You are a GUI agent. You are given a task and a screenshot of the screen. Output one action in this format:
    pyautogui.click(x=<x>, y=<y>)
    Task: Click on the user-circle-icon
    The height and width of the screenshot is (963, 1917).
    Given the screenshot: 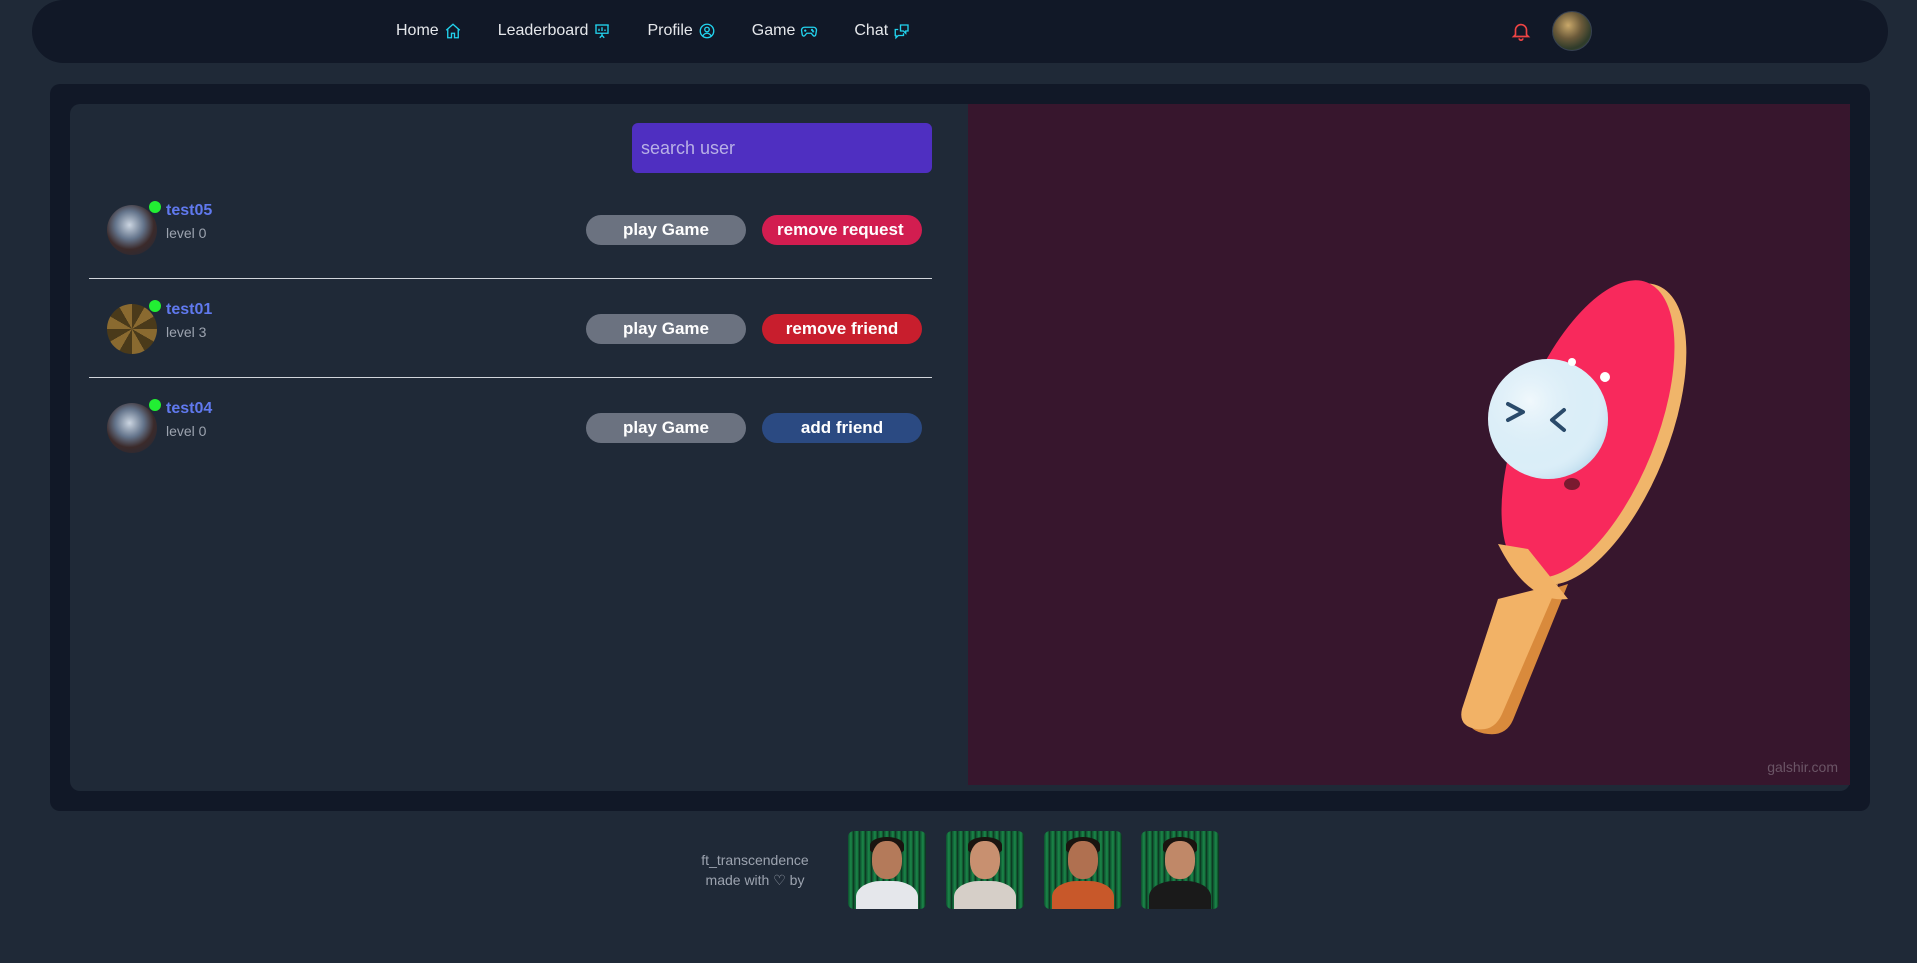 What is the action you would take?
    pyautogui.click(x=707, y=31)
    